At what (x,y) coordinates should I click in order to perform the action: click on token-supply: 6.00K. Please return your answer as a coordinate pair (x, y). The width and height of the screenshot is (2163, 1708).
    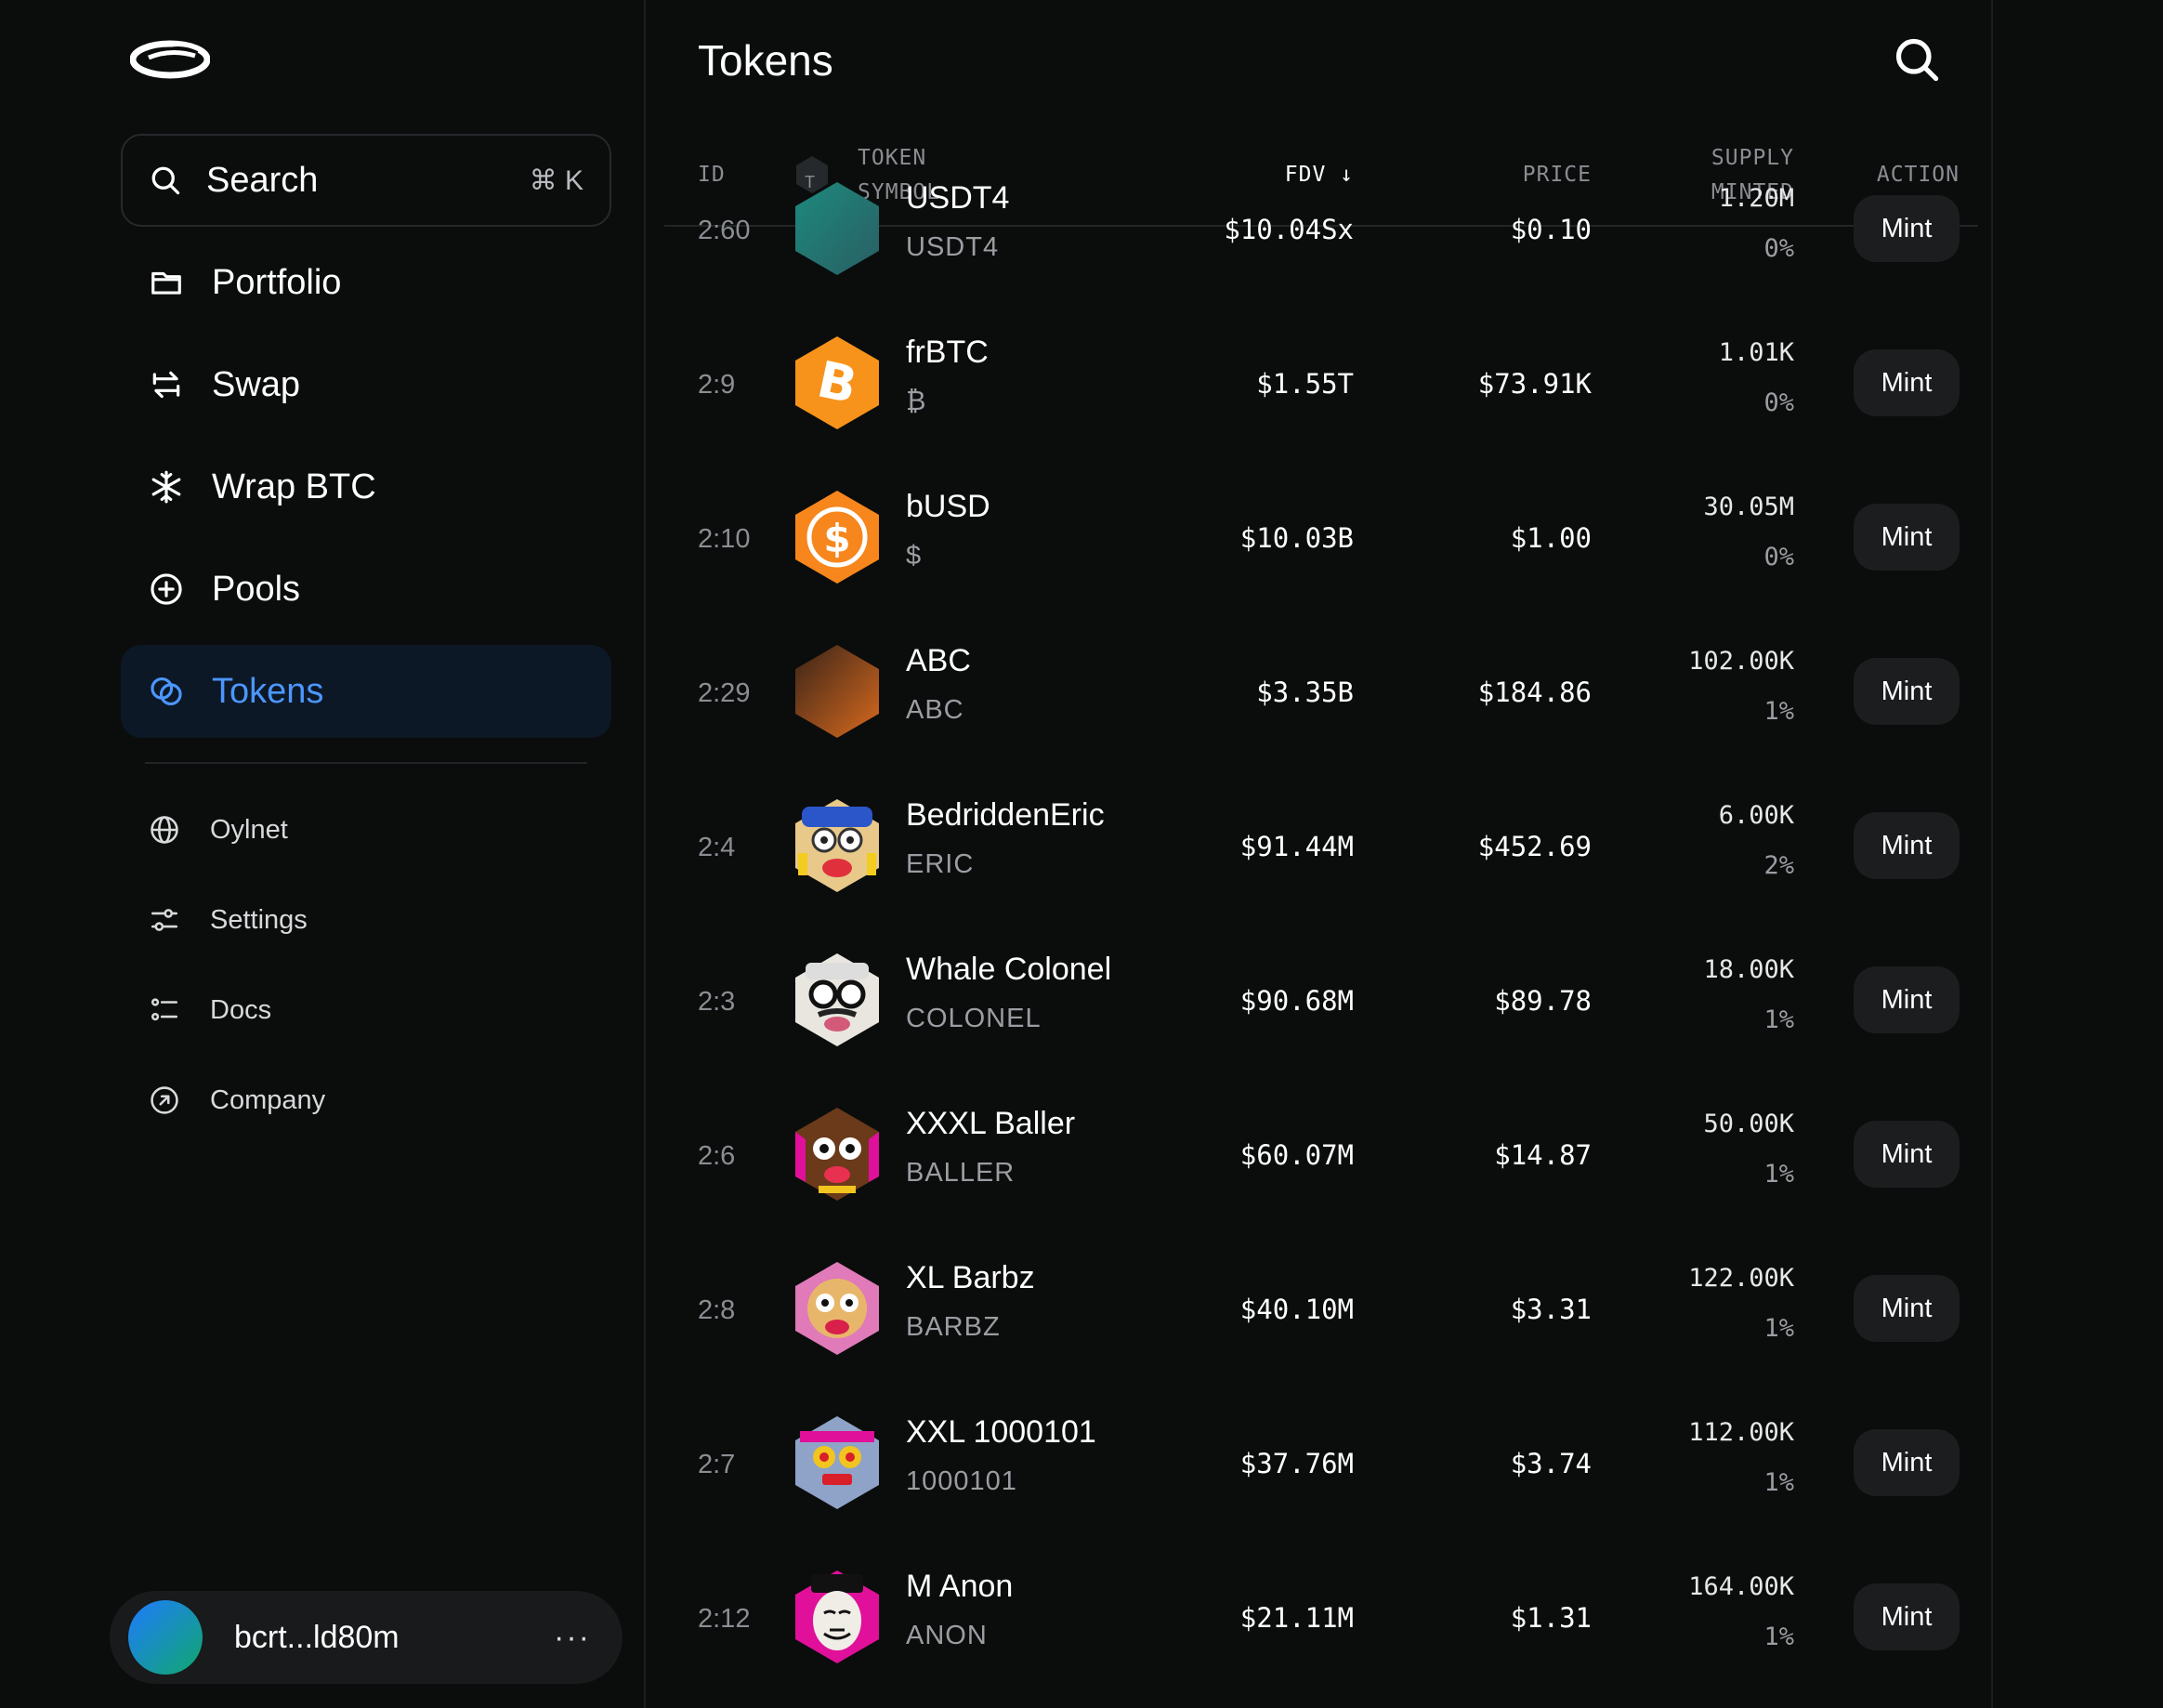
    Looking at the image, I should click on (1756, 815).